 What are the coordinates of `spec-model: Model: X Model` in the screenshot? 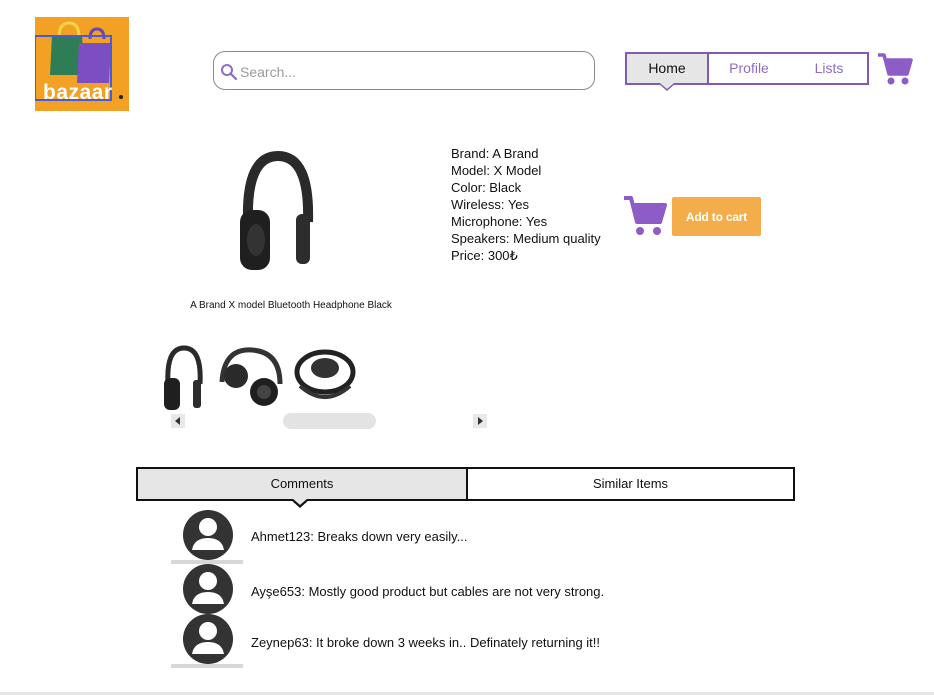 It's located at (496, 170).